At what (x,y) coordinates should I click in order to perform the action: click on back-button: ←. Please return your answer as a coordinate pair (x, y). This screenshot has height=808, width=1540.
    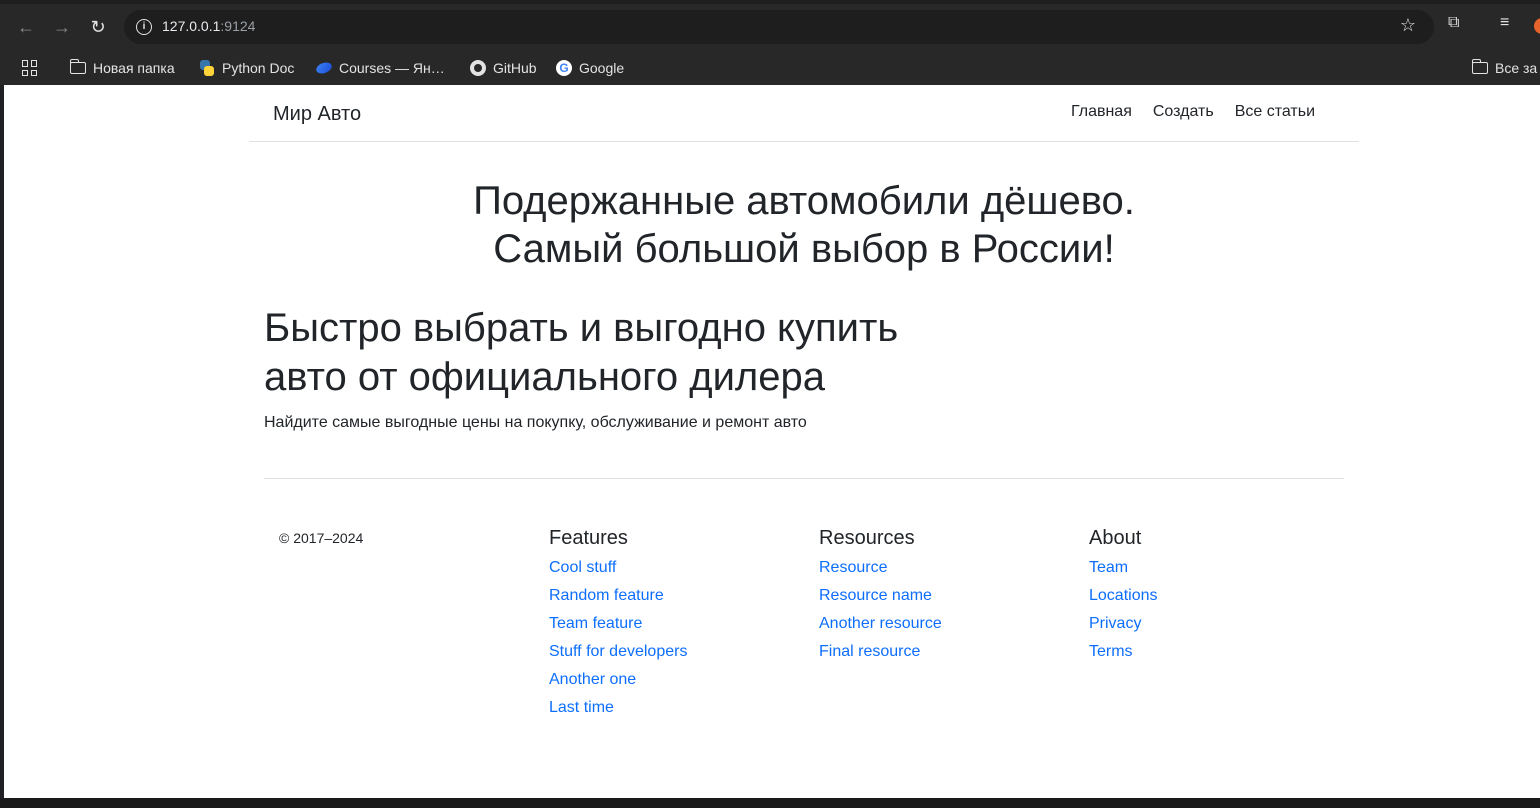
    Looking at the image, I should click on (26, 27).